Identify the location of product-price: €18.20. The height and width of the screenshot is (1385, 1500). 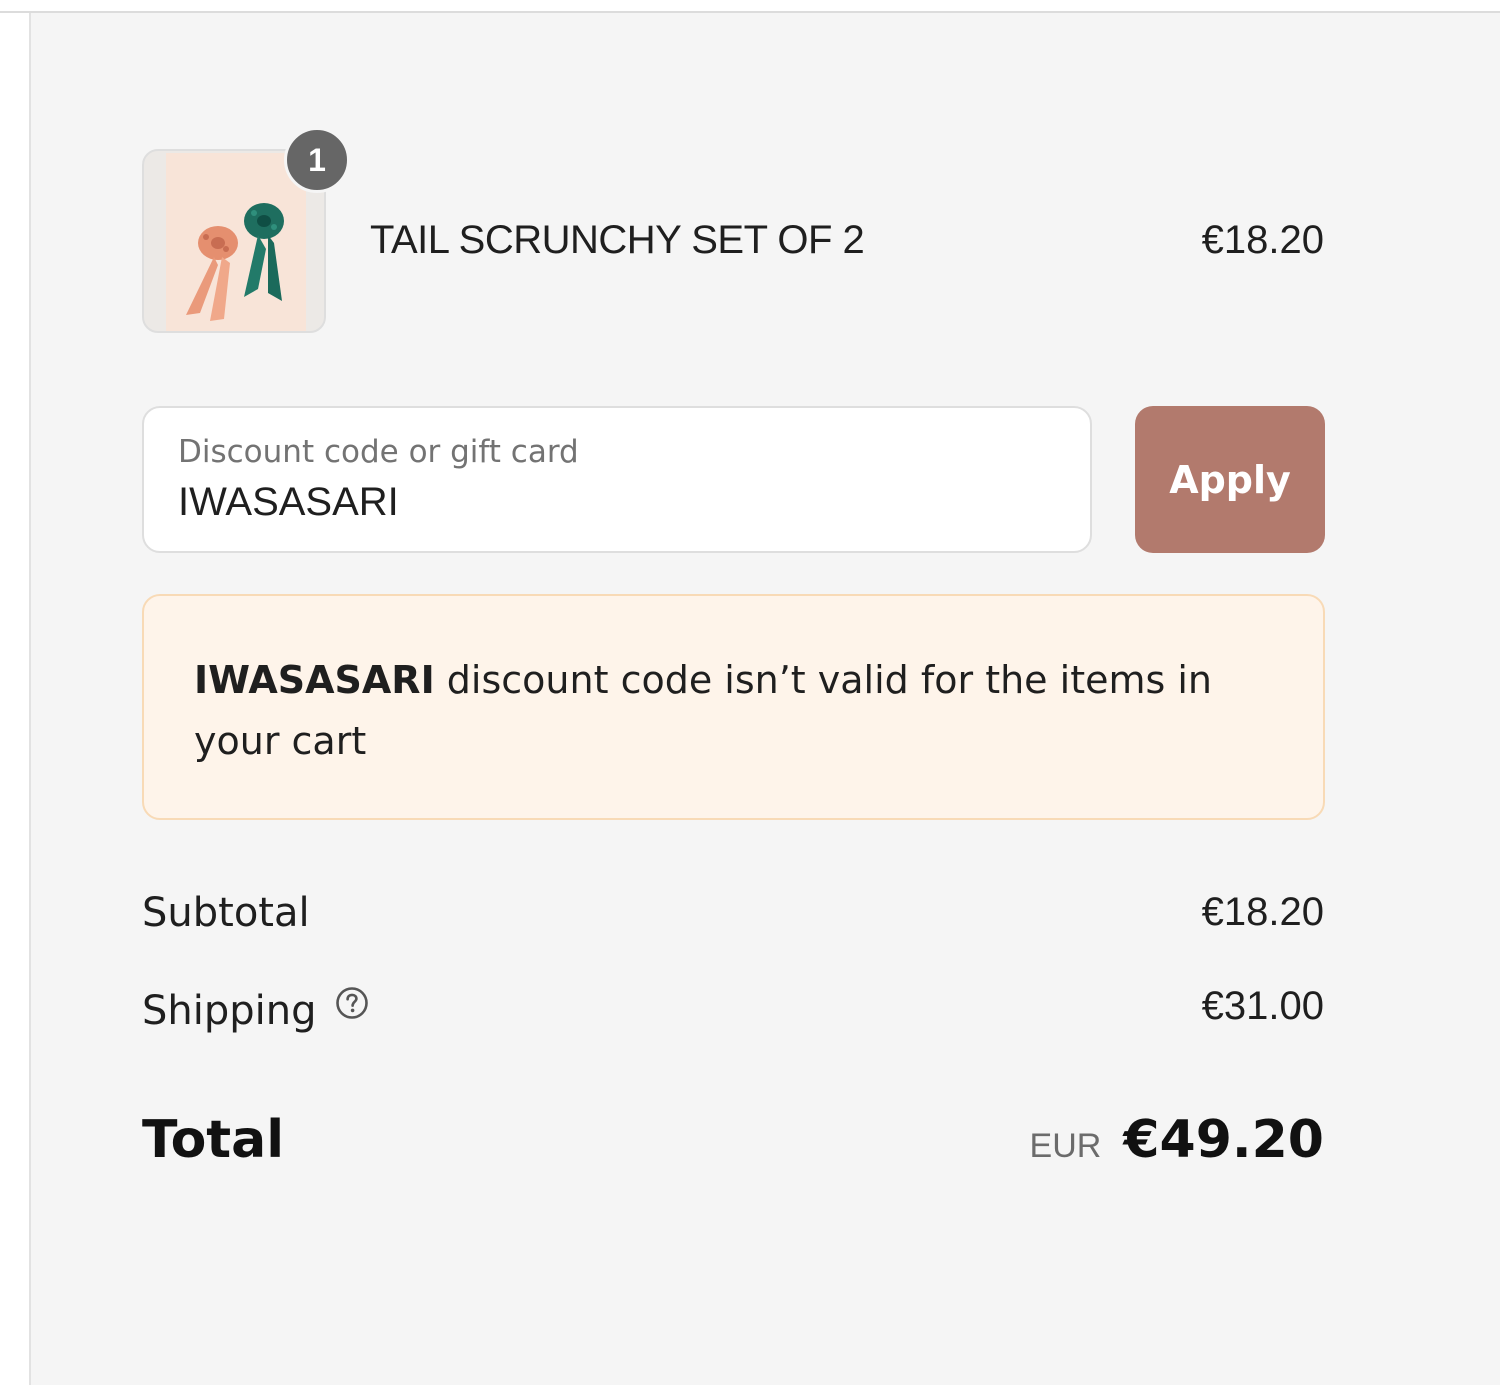
(1262, 240).